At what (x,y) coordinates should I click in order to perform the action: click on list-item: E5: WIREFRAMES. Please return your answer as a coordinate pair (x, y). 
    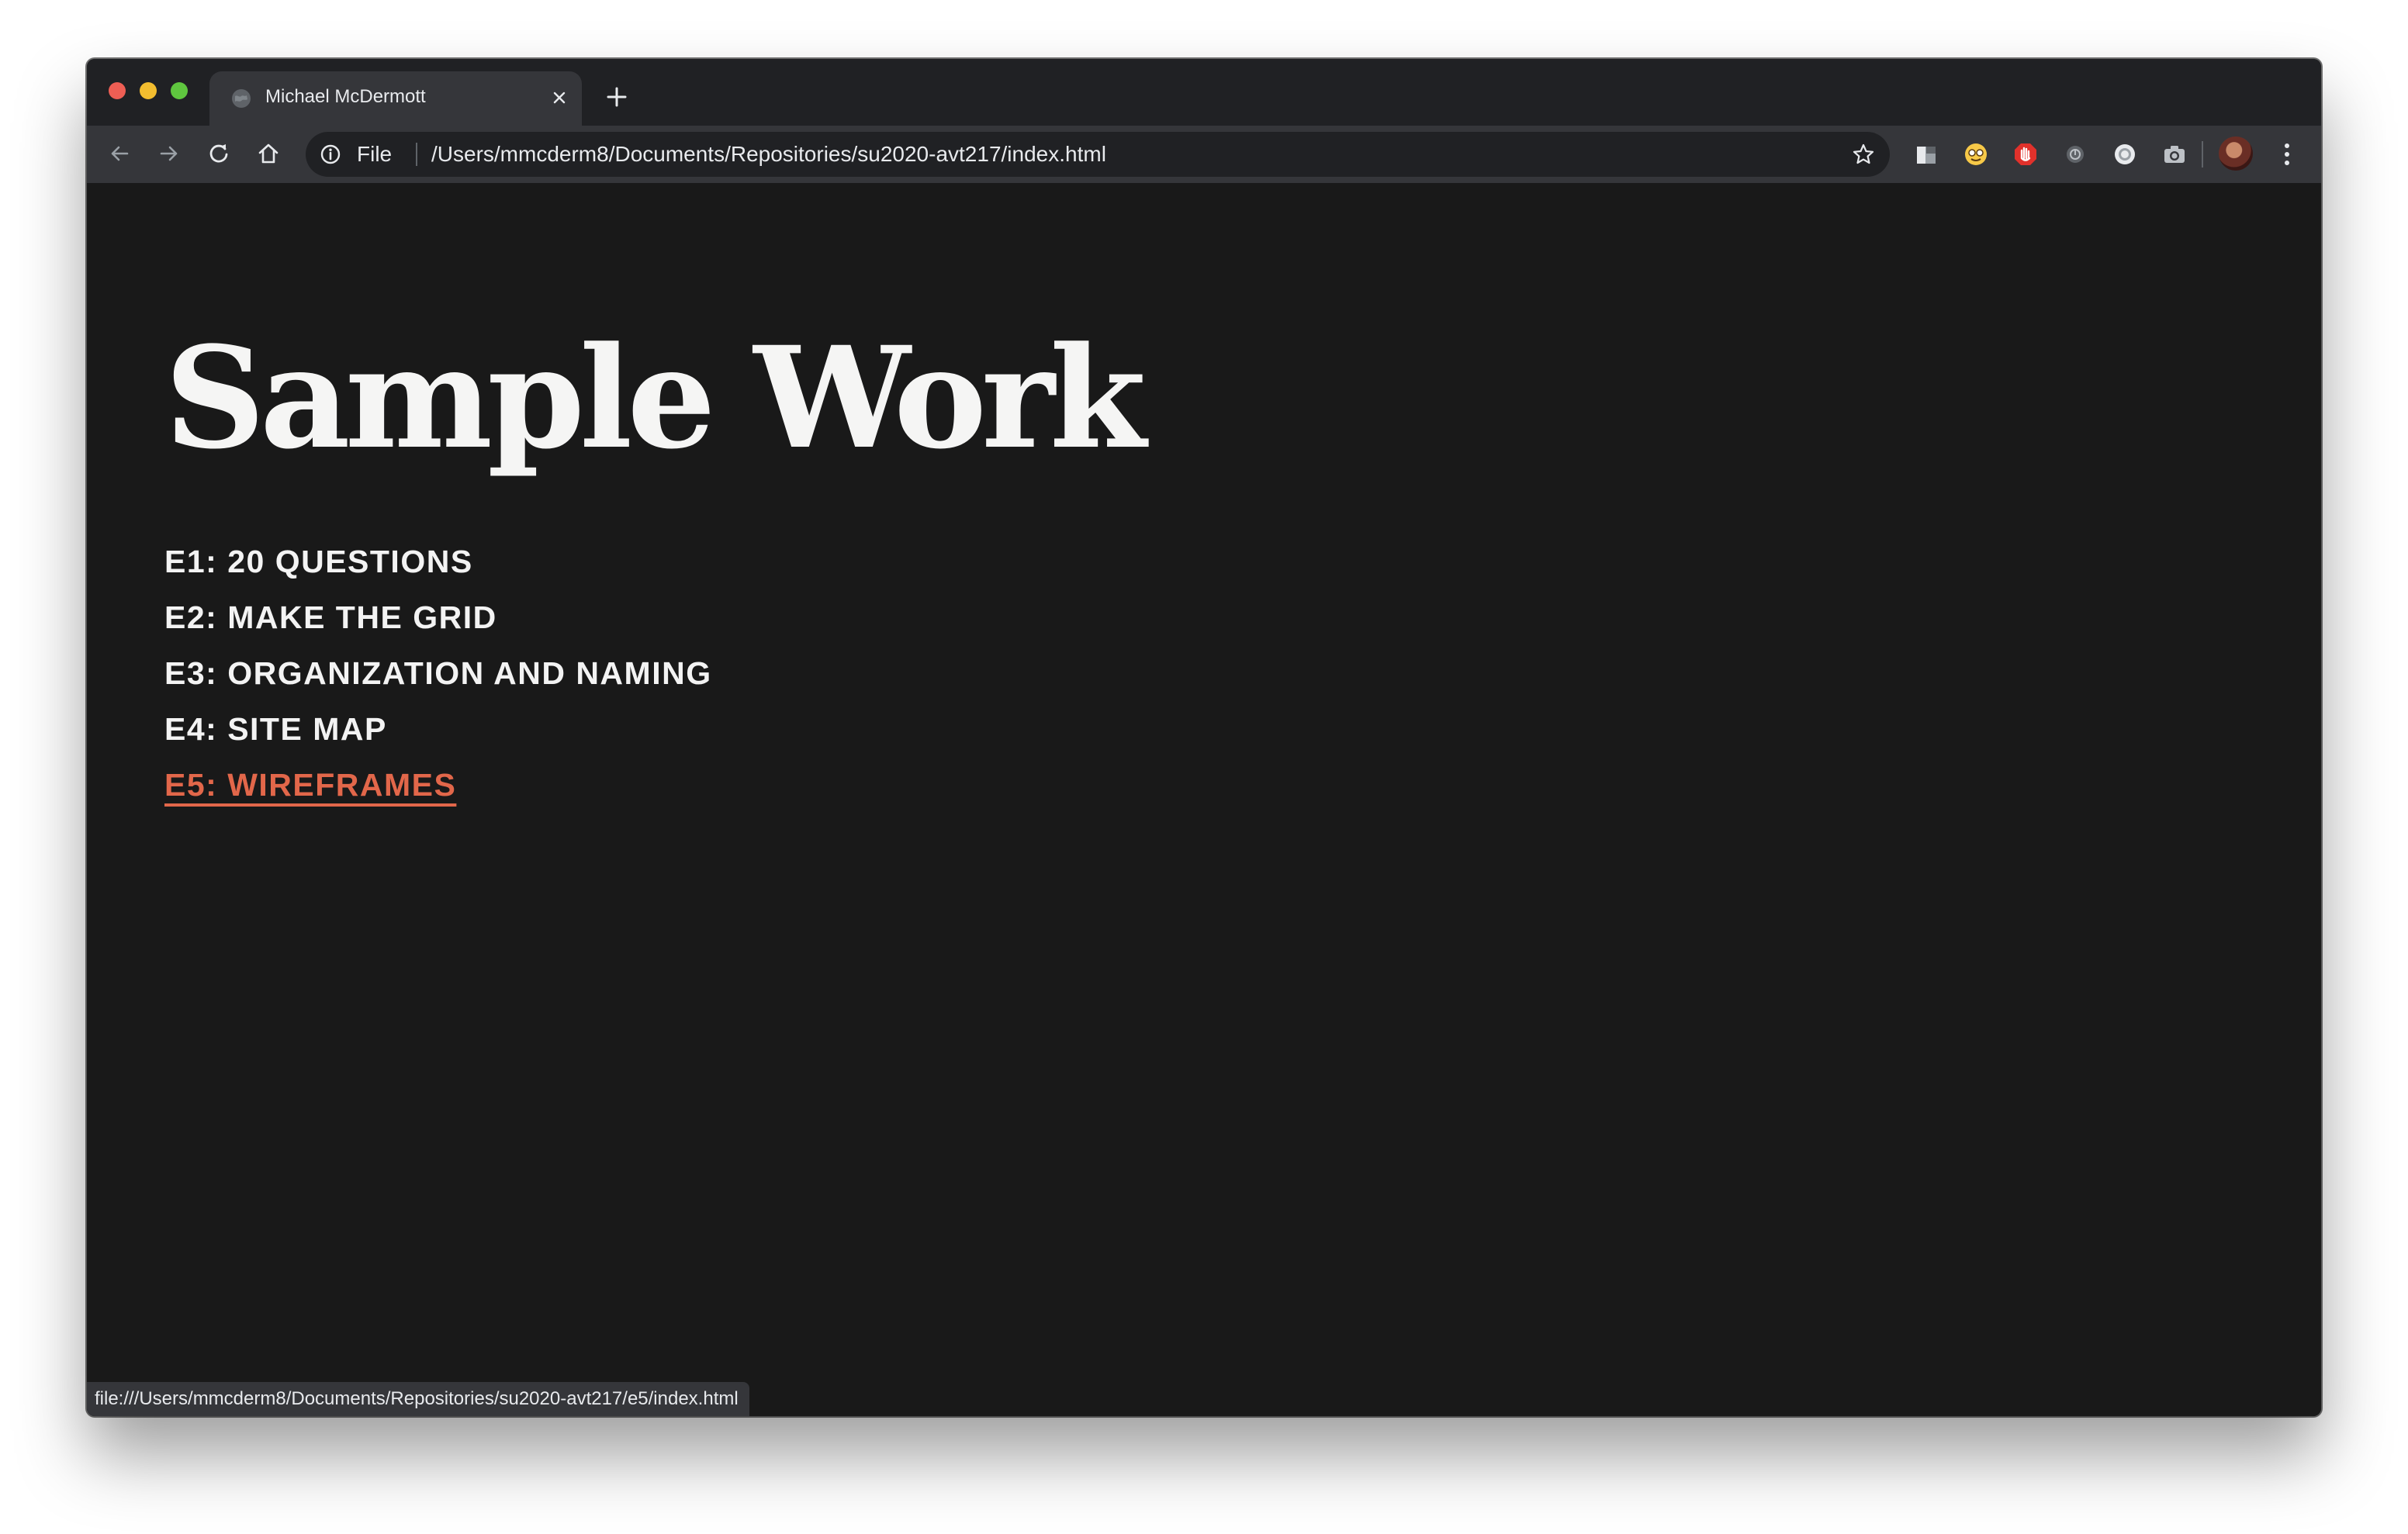
    Looking at the image, I should click on (438, 785).